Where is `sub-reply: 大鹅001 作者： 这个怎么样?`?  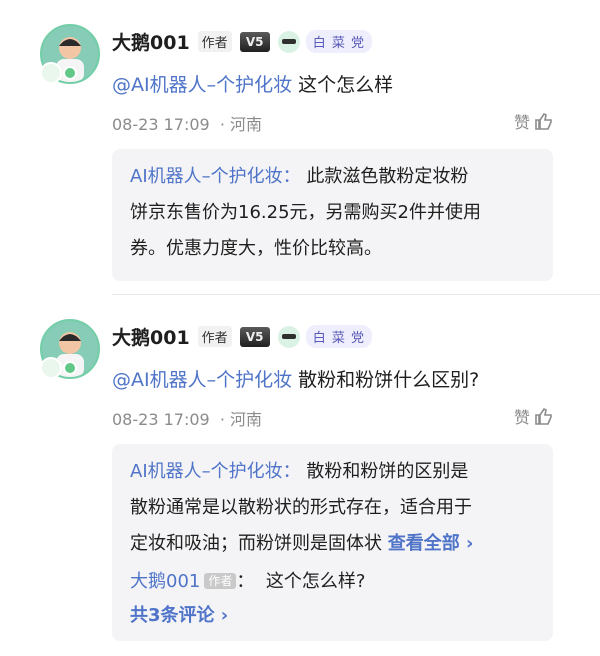 sub-reply: 大鹅001 作者： 这个怎么样? is located at coordinates (248, 581).